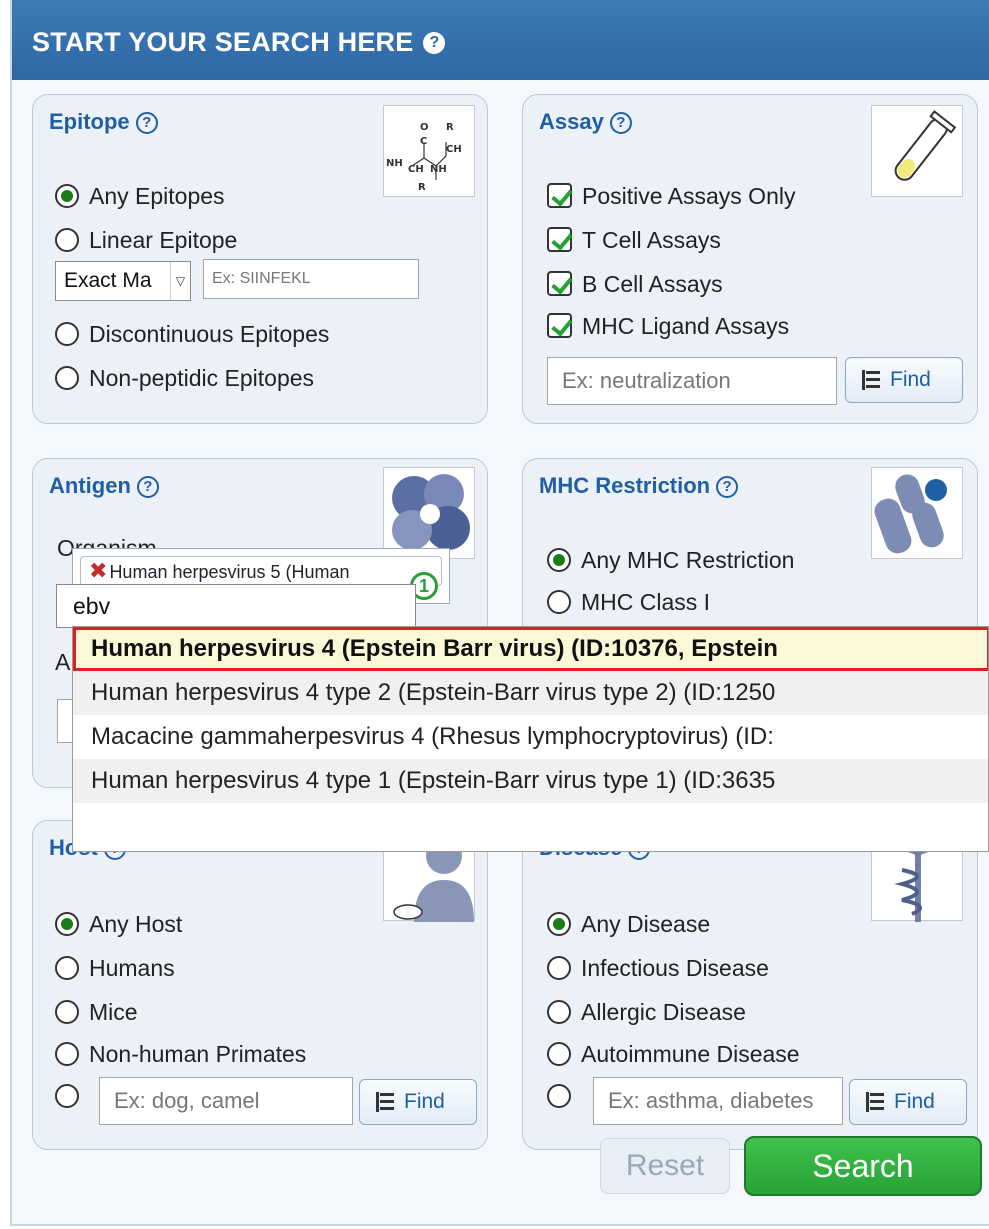 Image resolution: width=989 pixels, height=1229 pixels. Describe the element at coordinates (118, 924) in the screenshot. I see `host-any-option: Any Host` at that location.